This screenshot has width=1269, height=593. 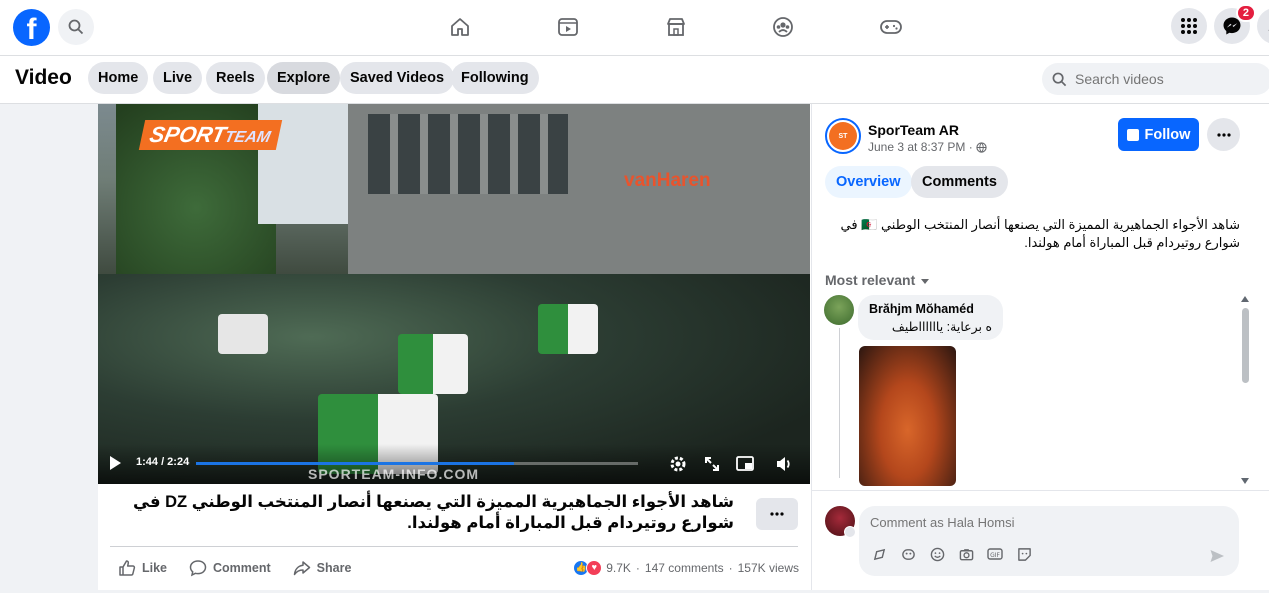 I want to click on volume-button, so click(x=784, y=464).